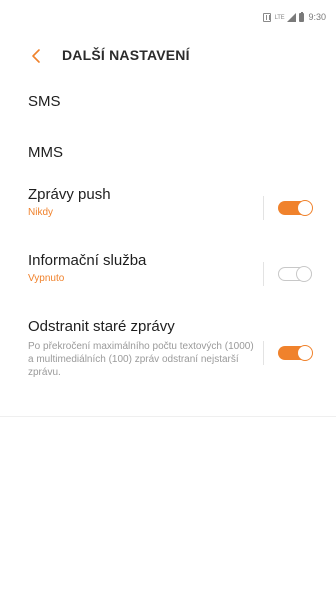 The height and width of the screenshot is (591, 336). I want to click on status-time: 9:30, so click(317, 17).